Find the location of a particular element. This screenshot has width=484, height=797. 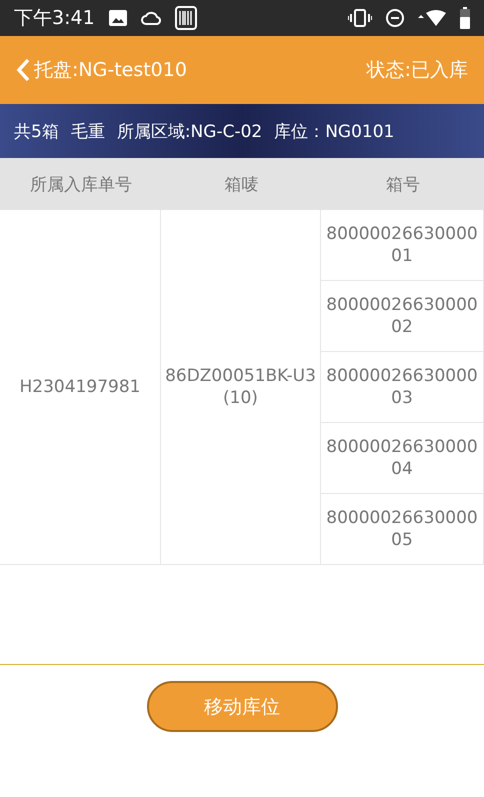

battery-icon is located at coordinates (465, 18).